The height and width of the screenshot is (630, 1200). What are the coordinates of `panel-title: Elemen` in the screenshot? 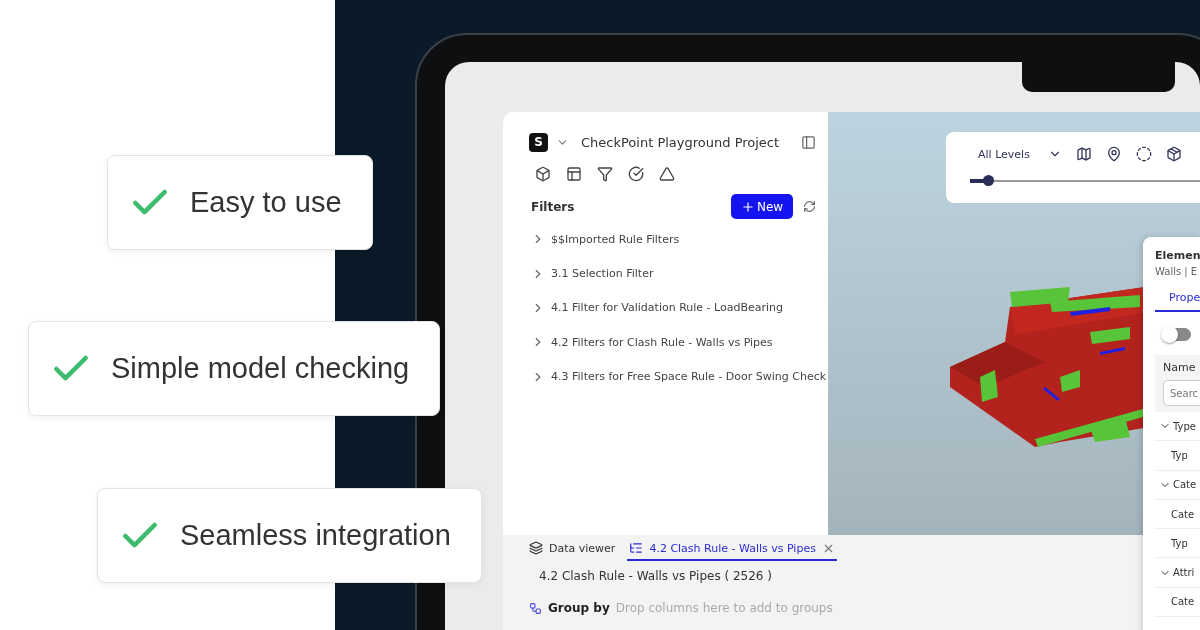 It's located at (1177, 255).